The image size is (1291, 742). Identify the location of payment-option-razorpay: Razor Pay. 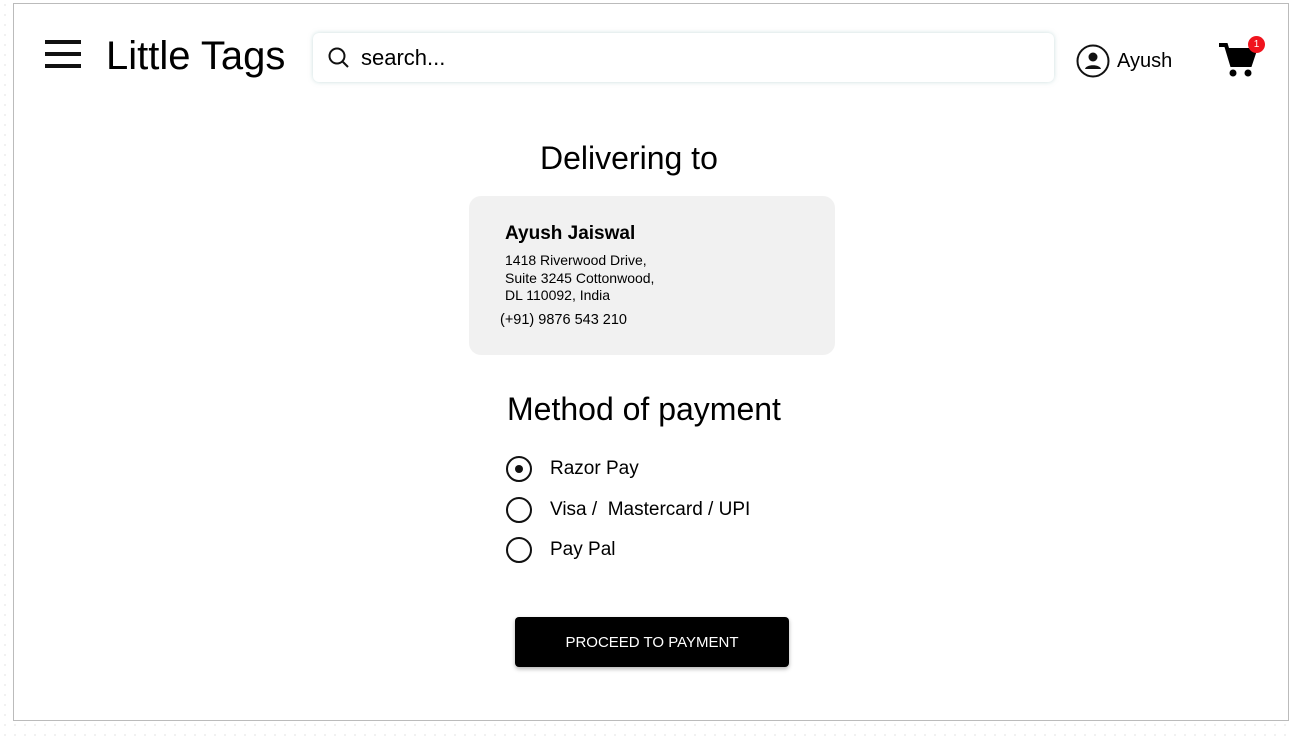
(572, 469).